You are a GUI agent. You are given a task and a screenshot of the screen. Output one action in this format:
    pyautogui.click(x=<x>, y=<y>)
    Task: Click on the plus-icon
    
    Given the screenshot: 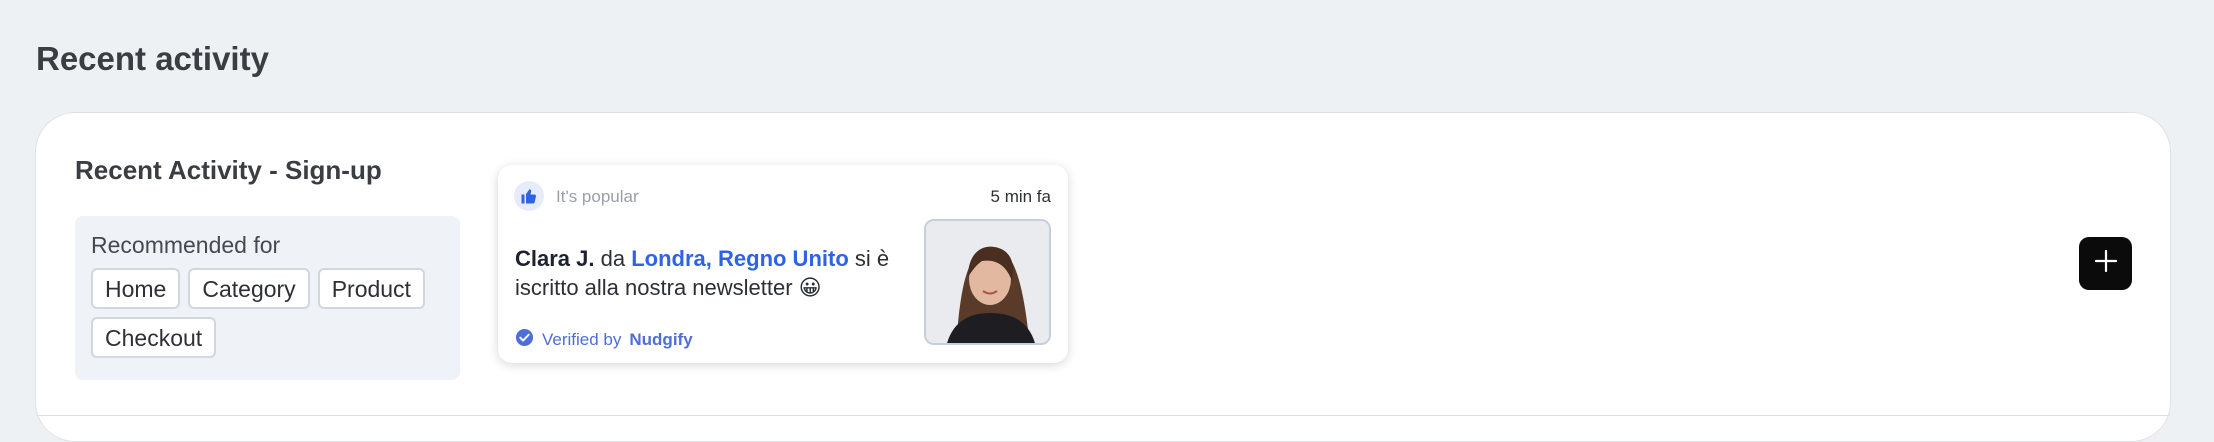 What is the action you would take?
    pyautogui.click(x=2106, y=263)
    